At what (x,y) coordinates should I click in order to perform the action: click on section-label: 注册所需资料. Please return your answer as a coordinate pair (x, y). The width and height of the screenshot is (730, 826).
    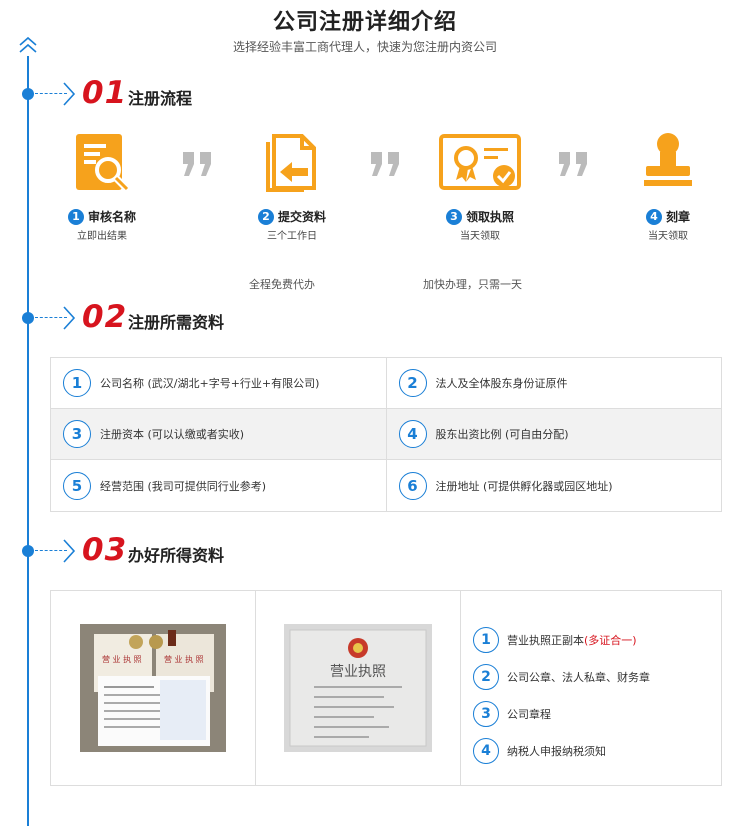
    Looking at the image, I should click on (176, 322).